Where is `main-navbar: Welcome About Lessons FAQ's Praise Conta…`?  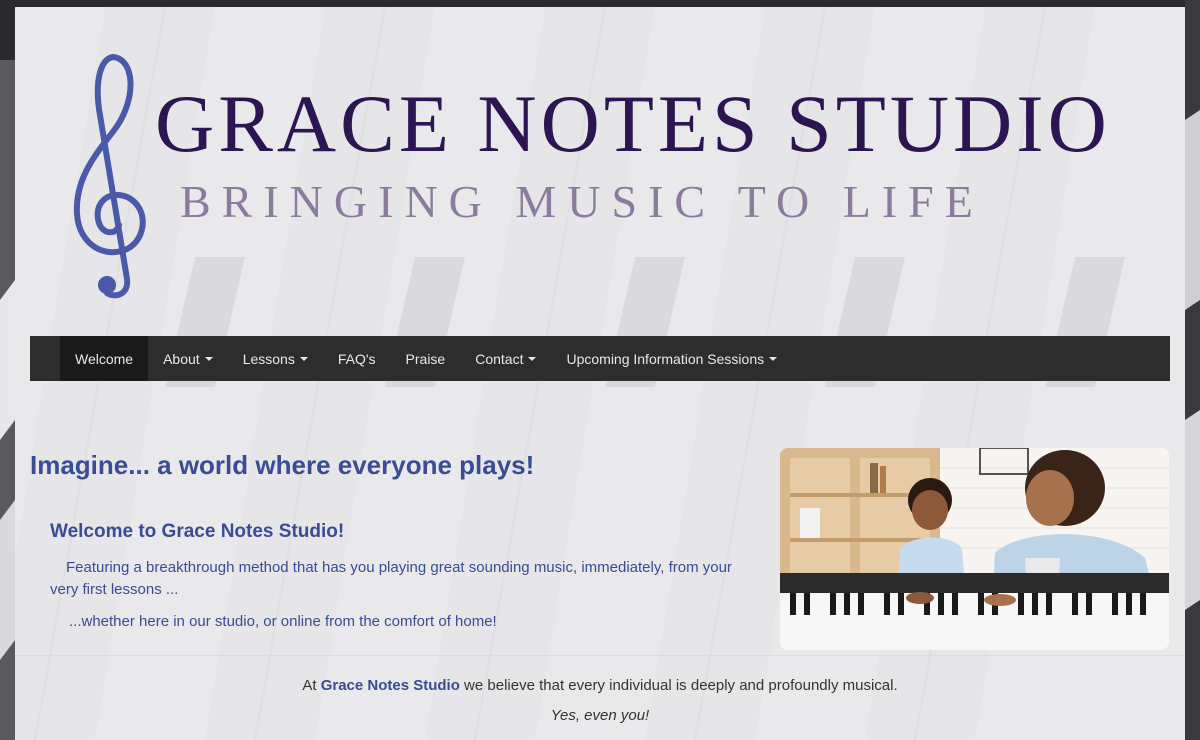 main-navbar: Welcome About Lessons FAQ's Praise Conta… is located at coordinates (600, 358).